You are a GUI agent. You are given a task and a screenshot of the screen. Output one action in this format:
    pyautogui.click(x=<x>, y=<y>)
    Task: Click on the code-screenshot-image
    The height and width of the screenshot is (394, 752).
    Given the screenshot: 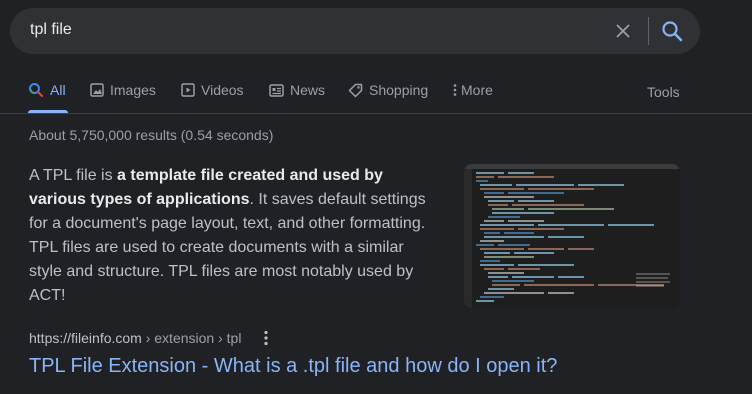 What is the action you would take?
    pyautogui.click(x=572, y=236)
    